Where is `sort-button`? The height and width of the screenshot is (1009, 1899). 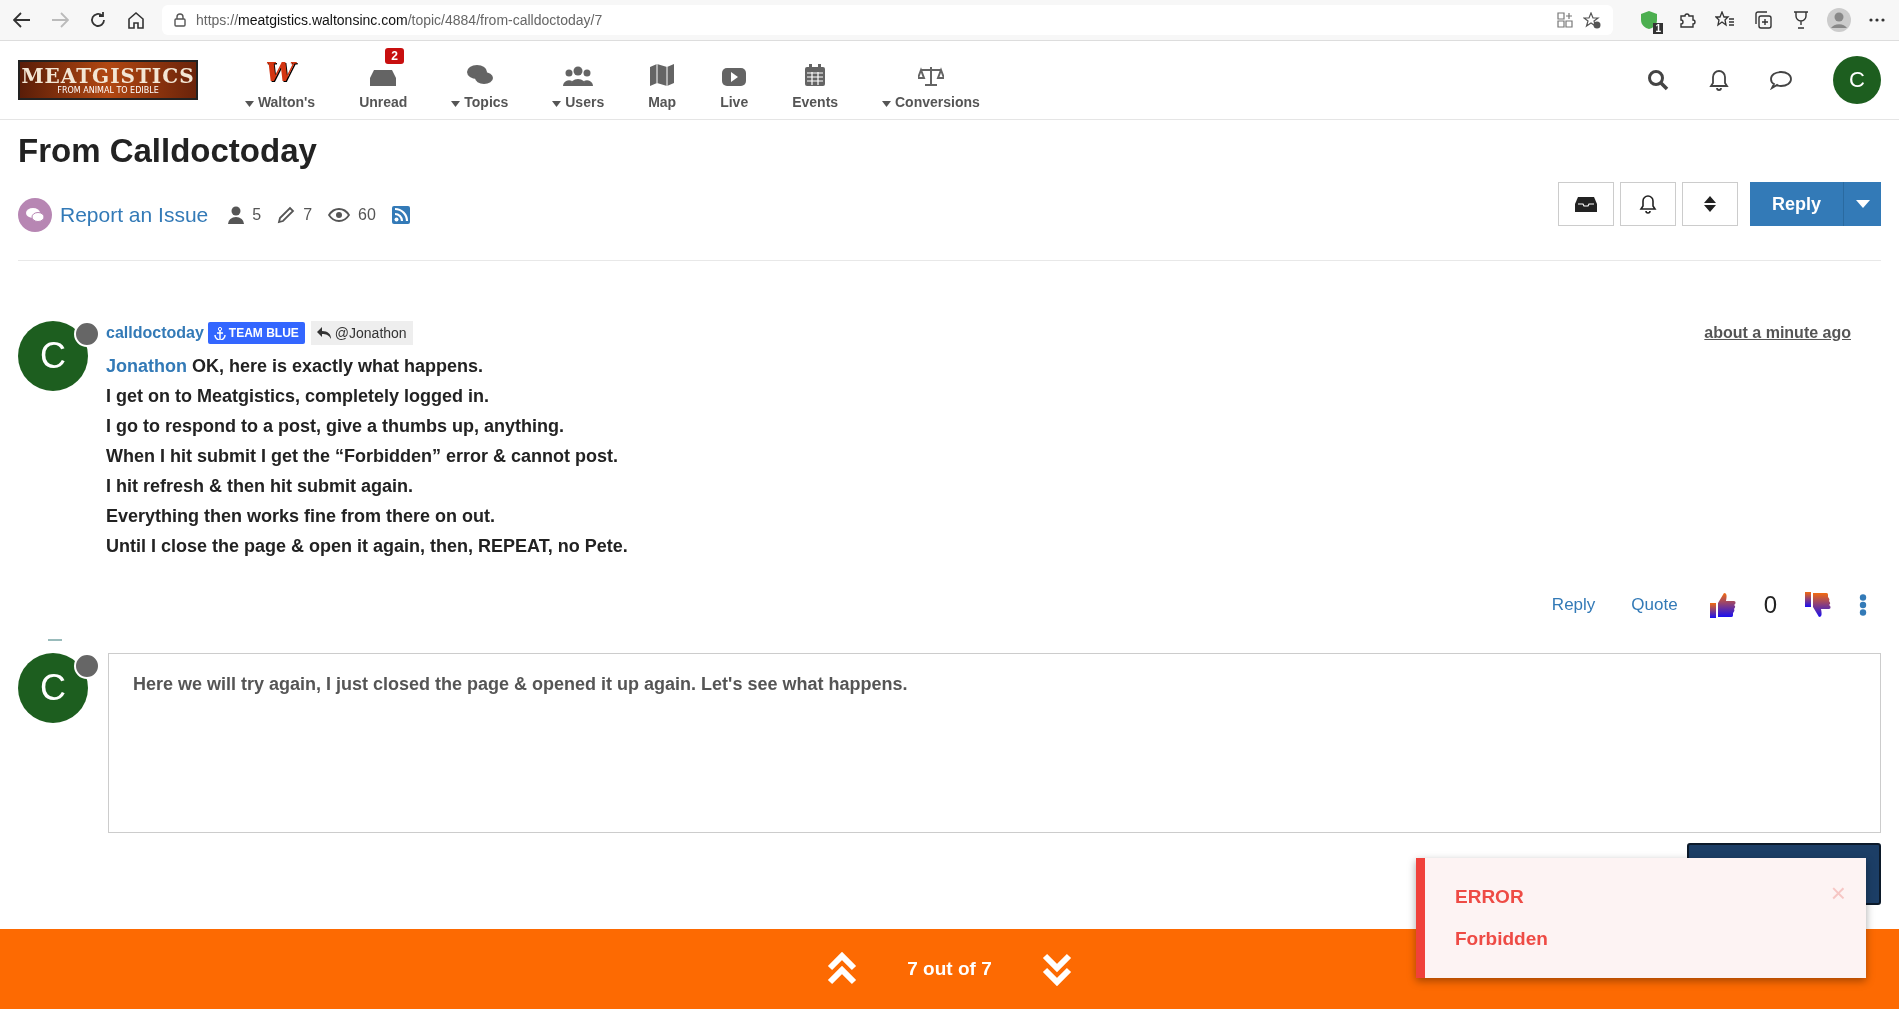
sort-button is located at coordinates (1709, 204).